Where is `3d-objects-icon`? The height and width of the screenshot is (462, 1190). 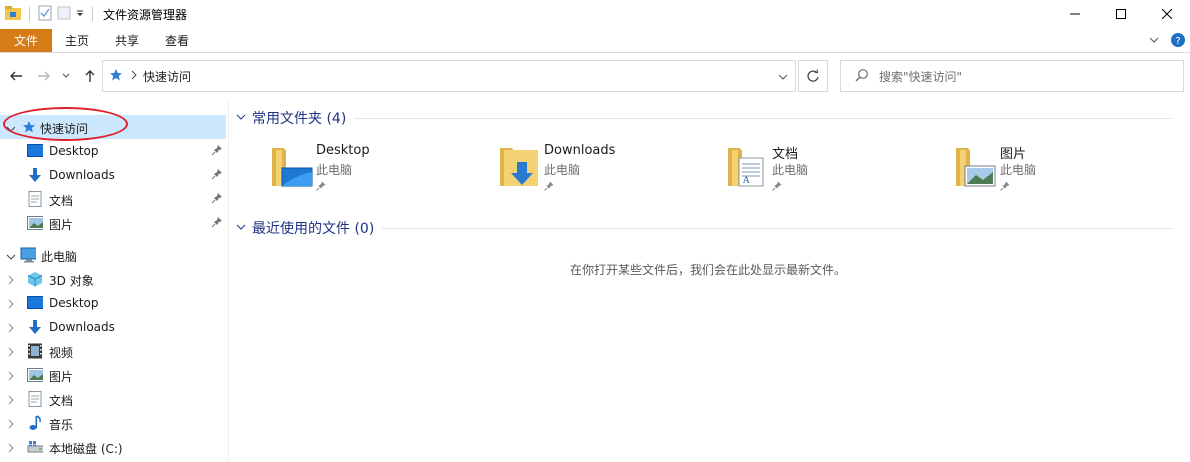
3d-objects-icon is located at coordinates (35, 279).